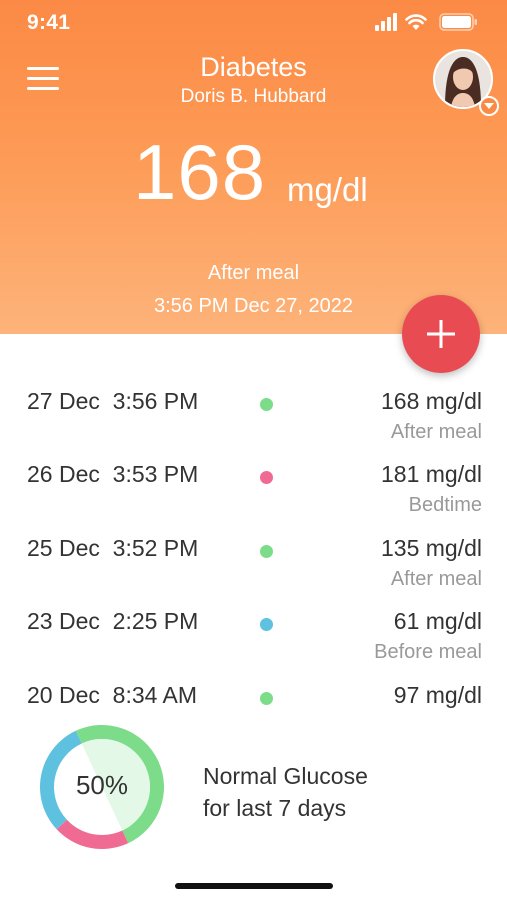 Image resolution: width=507 pixels, height=900 pixels. What do you see at coordinates (253, 23) in the screenshot?
I see `status-bar: 9:41` at bounding box center [253, 23].